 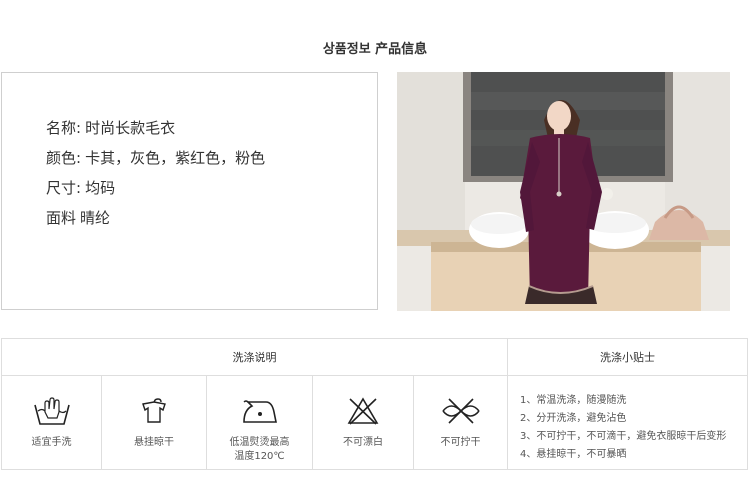 I want to click on care-item-label: 不可漂白, so click(x=363, y=442).